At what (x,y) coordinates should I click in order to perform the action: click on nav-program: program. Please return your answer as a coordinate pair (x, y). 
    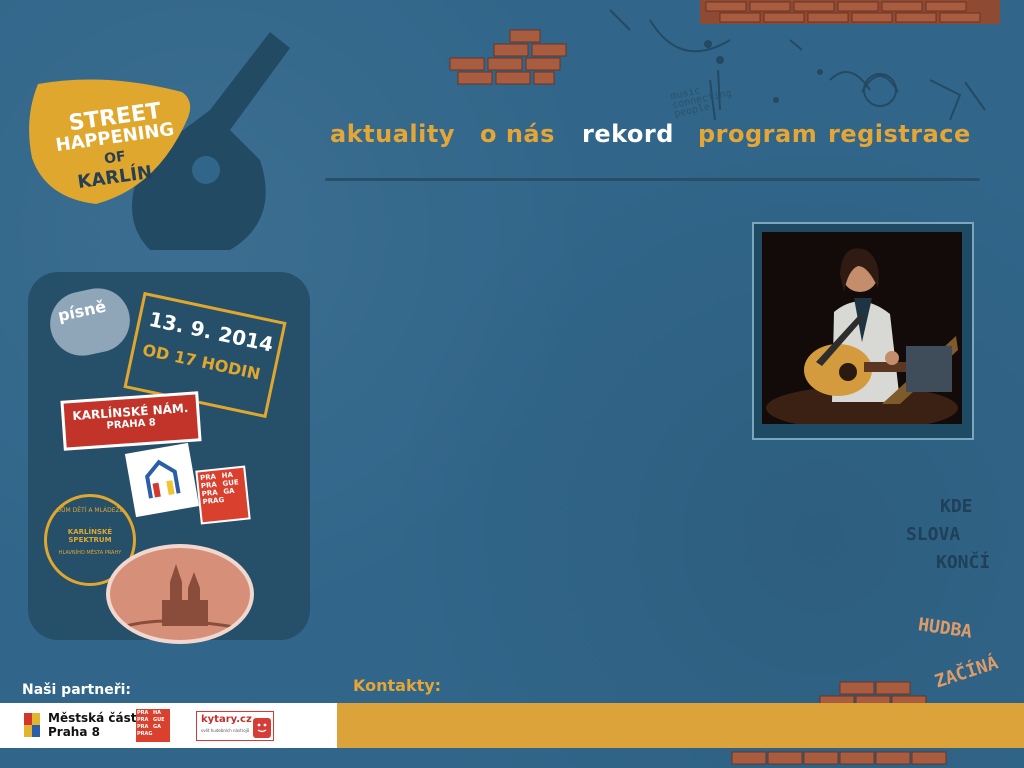
    Looking at the image, I should click on (757, 134).